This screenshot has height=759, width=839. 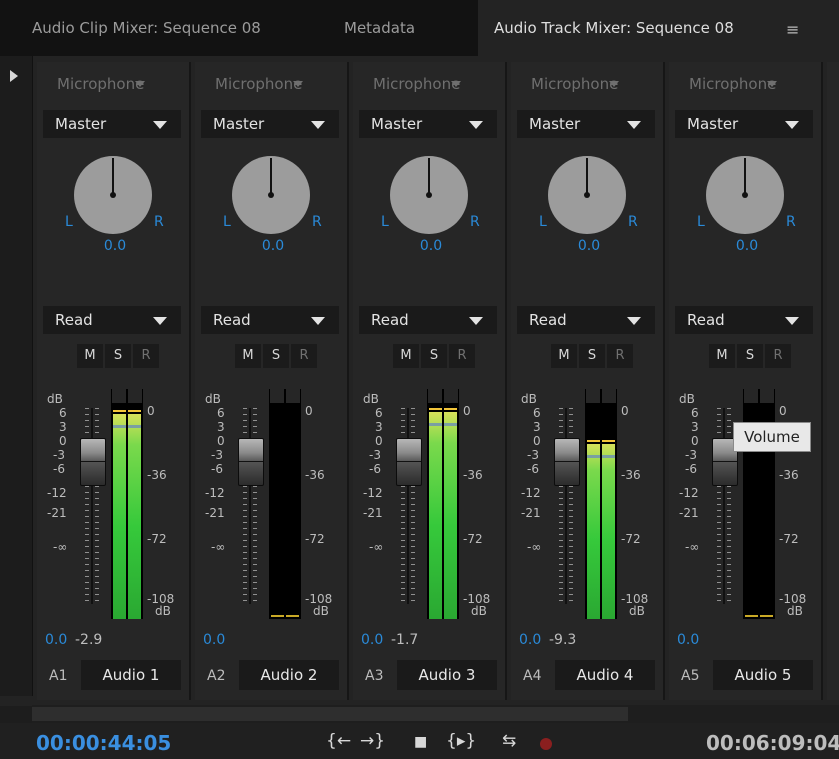 What do you see at coordinates (271, 176) in the screenshot?
I see `pan-needle` at bounding box center [271, 176].